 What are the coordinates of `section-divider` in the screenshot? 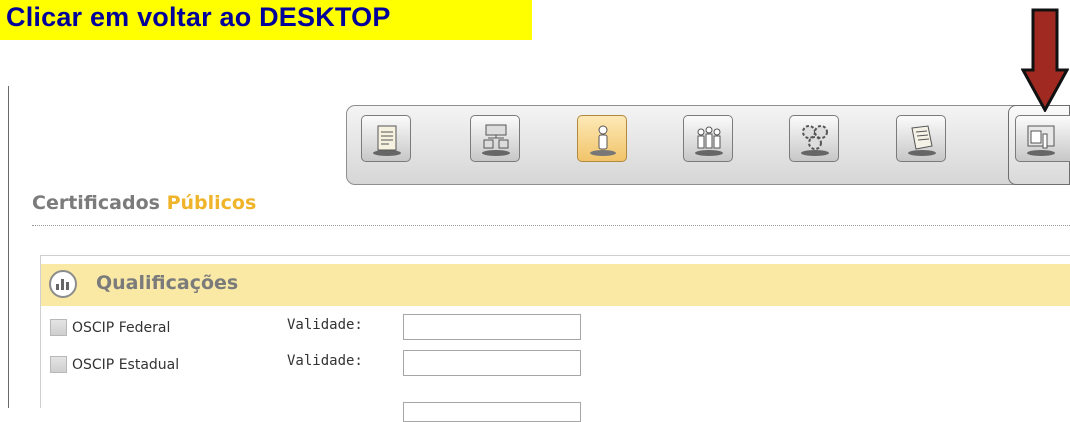 It's located at (551, 225).